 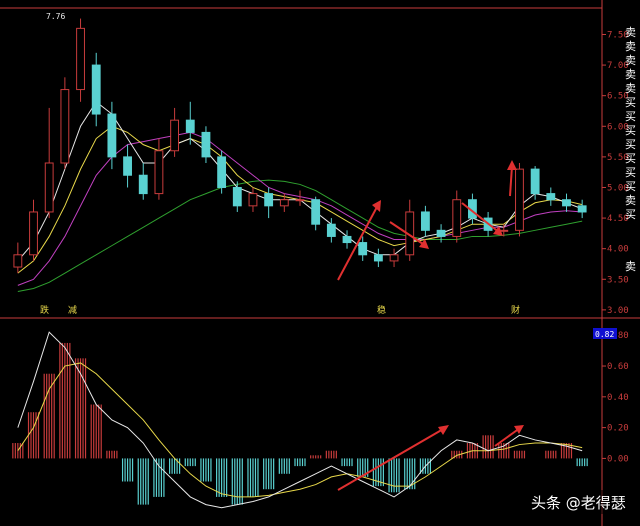 What do you see at coordinates (55, 16) in the screenshot?
I see `peak-price-label: 7.76` at bounding box center [55, 16].